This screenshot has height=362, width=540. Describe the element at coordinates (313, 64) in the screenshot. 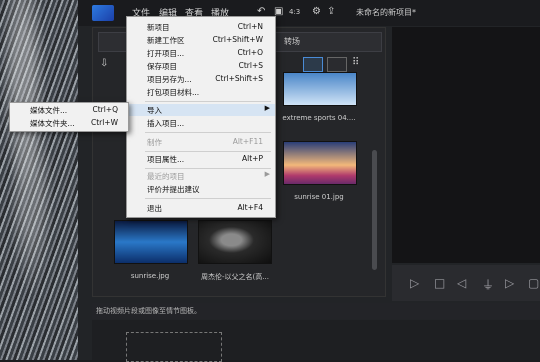

I see `list-view-icon` at that location.